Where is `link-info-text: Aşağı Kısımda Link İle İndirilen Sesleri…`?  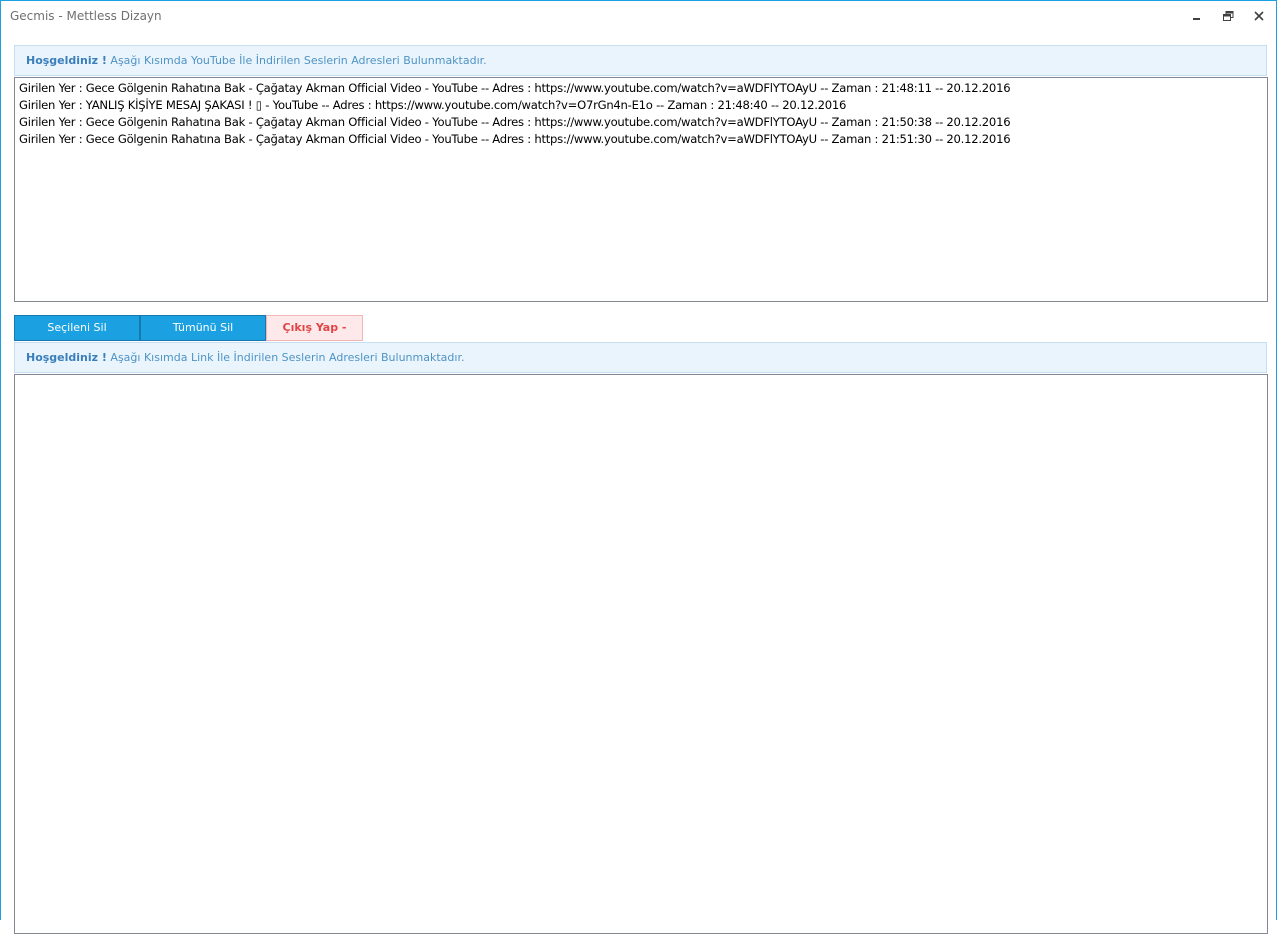 link-info-text: Aşağı Kısımda Link İle İndirilen Sesleri… is located at coordinates (287, 357).